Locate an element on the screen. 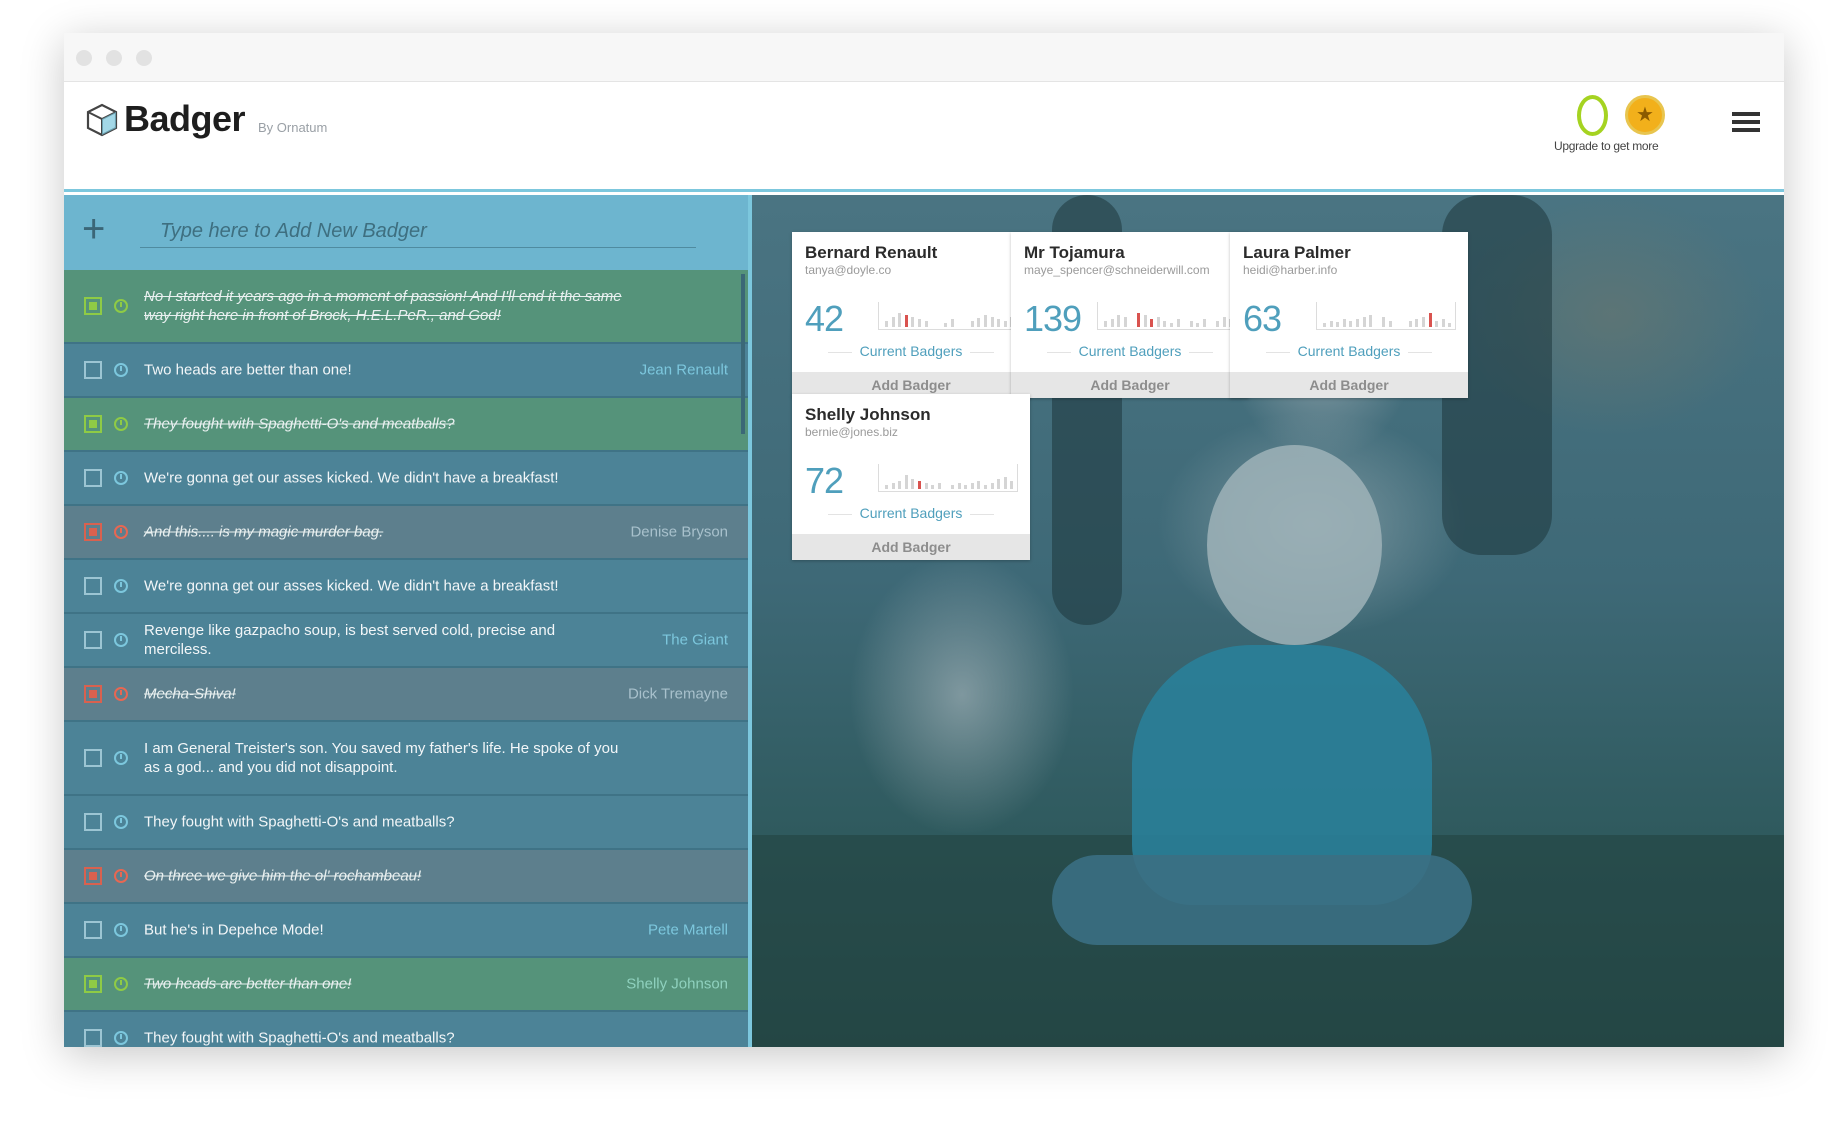 Image resolution: width=1848 pixels, height=1128 pixels. close-window-button is located at coordinates (84, 58).